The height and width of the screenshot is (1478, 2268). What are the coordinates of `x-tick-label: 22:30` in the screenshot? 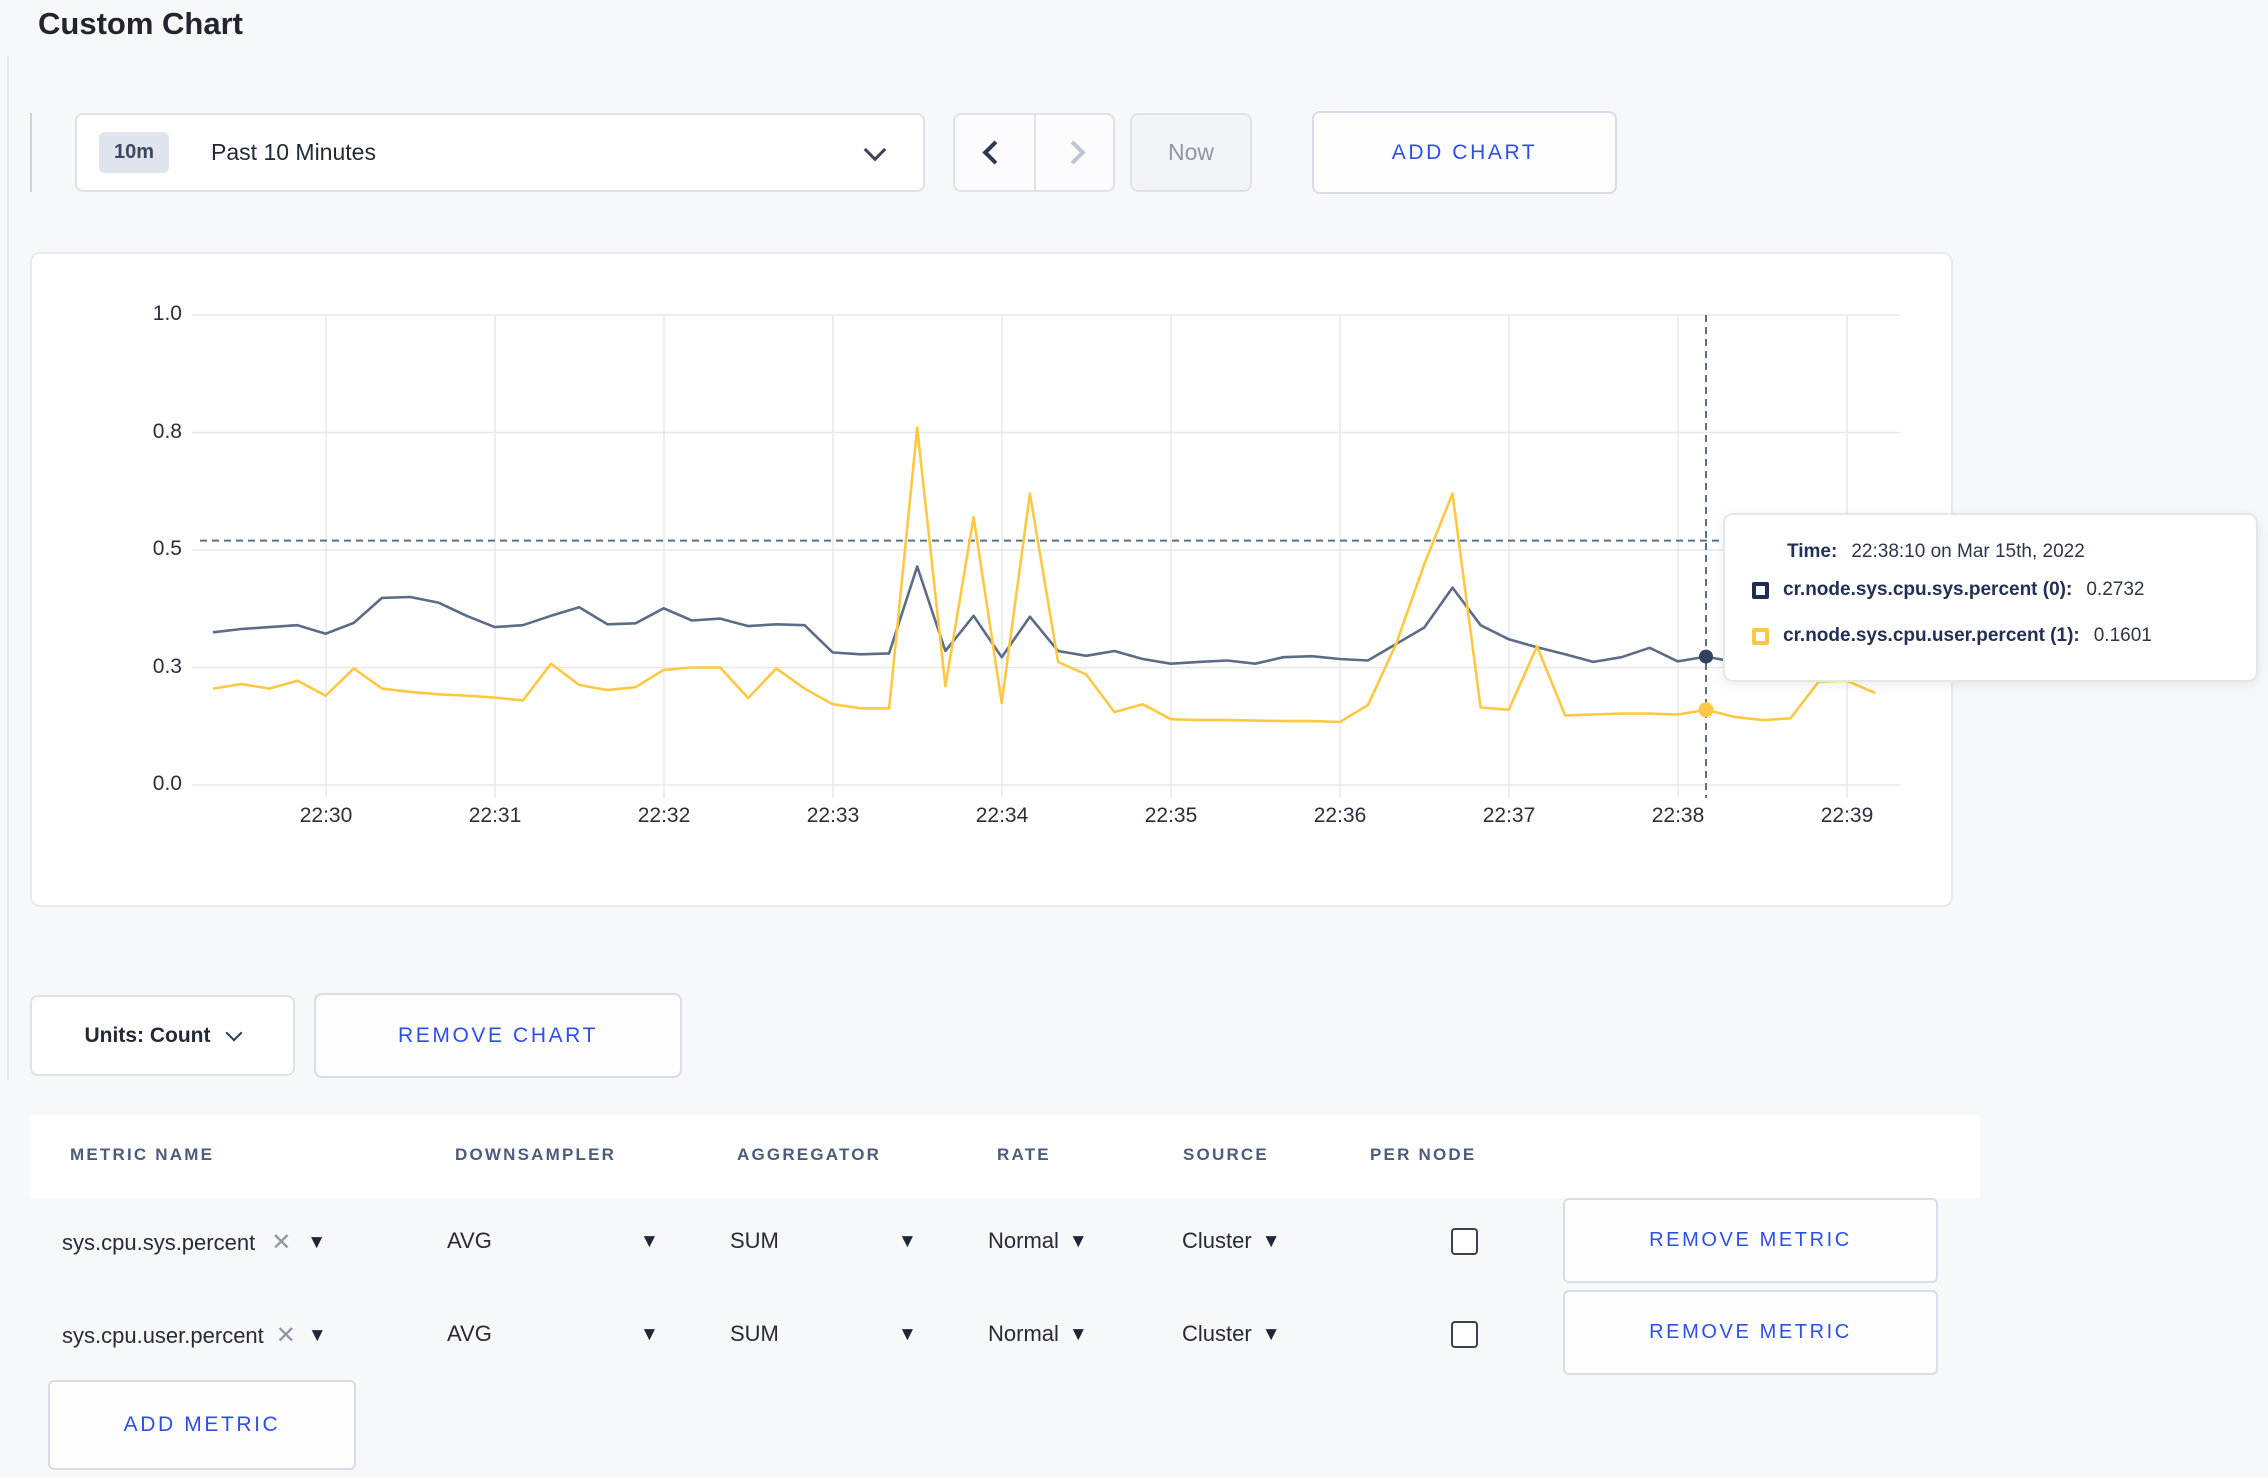 It's located at (326, 815).